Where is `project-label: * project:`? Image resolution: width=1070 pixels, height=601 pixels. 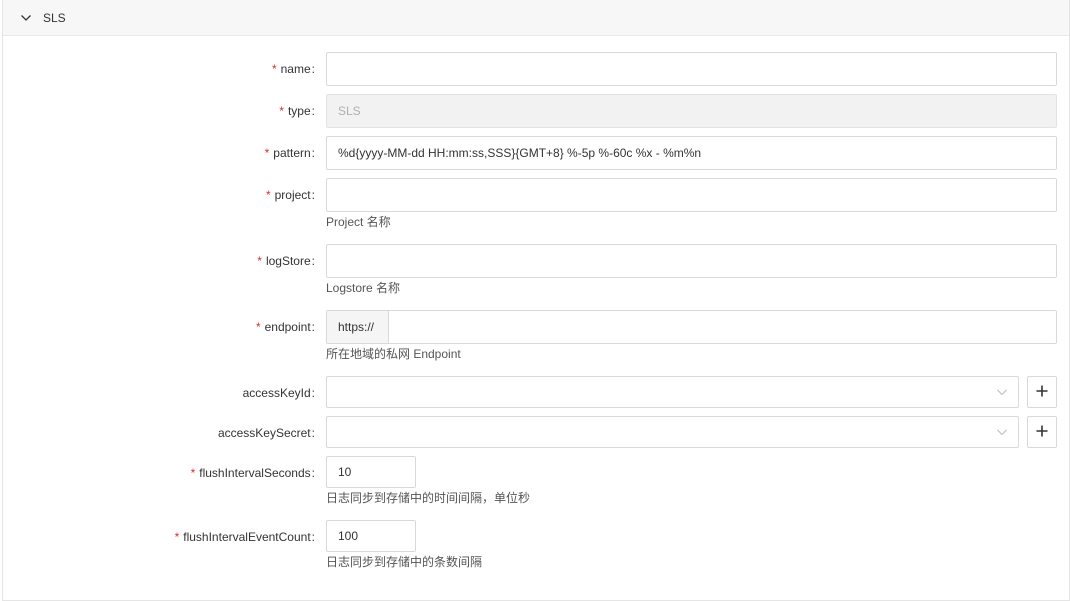 project-label: * project: is located at coordinates (290, 195).